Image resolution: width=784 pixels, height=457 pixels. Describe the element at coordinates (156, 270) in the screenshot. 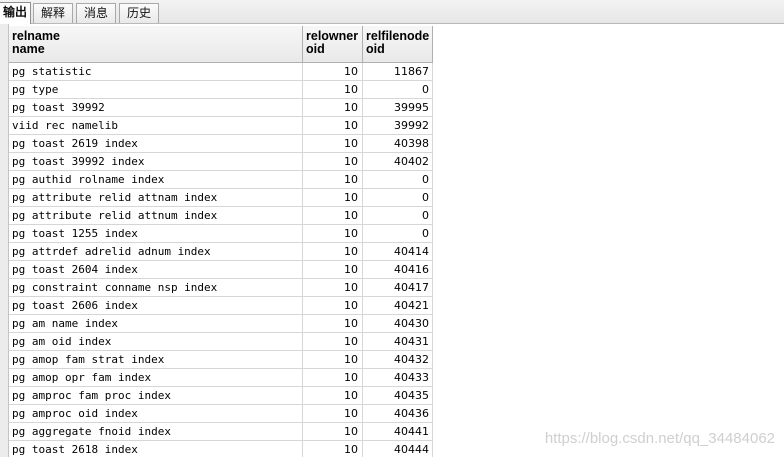

I see `cell-relname: pg toast 2604 index` at that location.